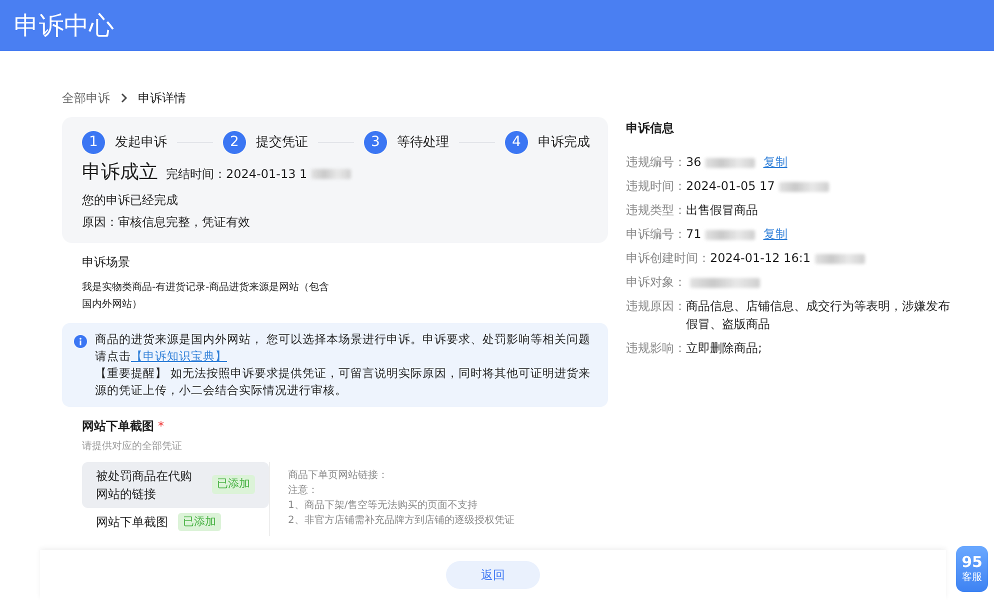  I want to click on item-label: 网站下单截图, so click(132, 522).